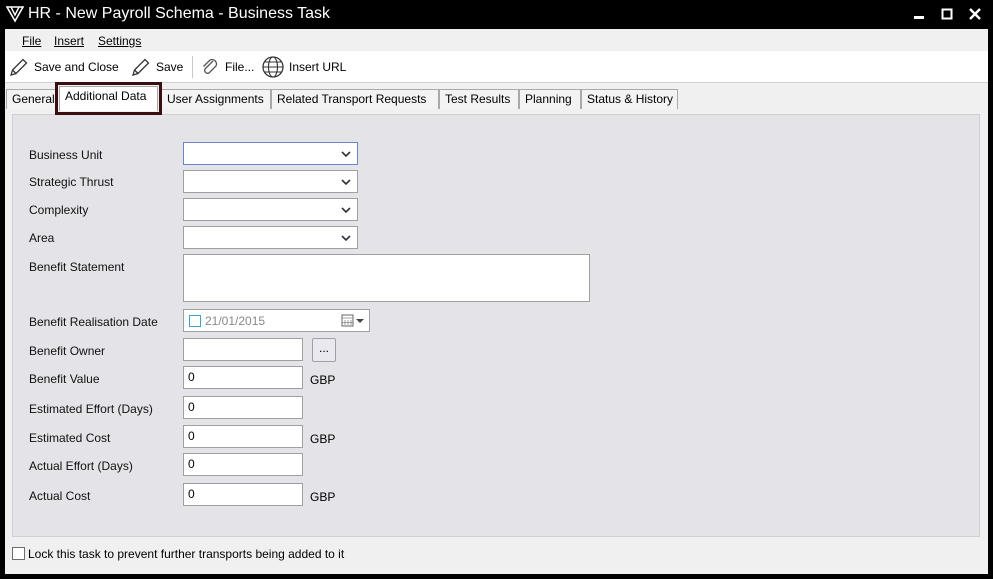 The image size is (993, 579). I want to click on estimated-cost-input: 0, so click(243, 436).